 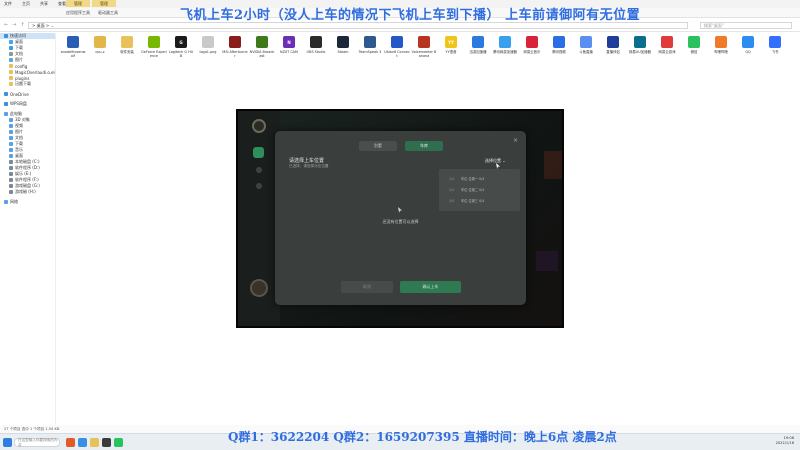 What do you see at coordinates (108, 13) in the screenshot?
I see `ribbon-drive-tools: 驱动器工具` at bounding box center [108, 13].